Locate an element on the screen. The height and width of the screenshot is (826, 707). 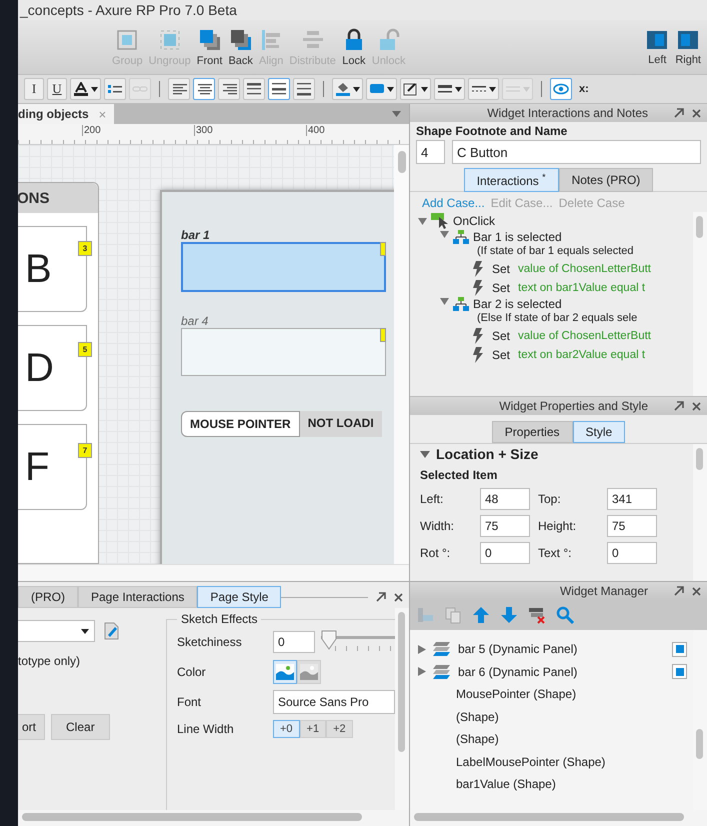
tab: Page Interactions is located at coordinates (138, 597).